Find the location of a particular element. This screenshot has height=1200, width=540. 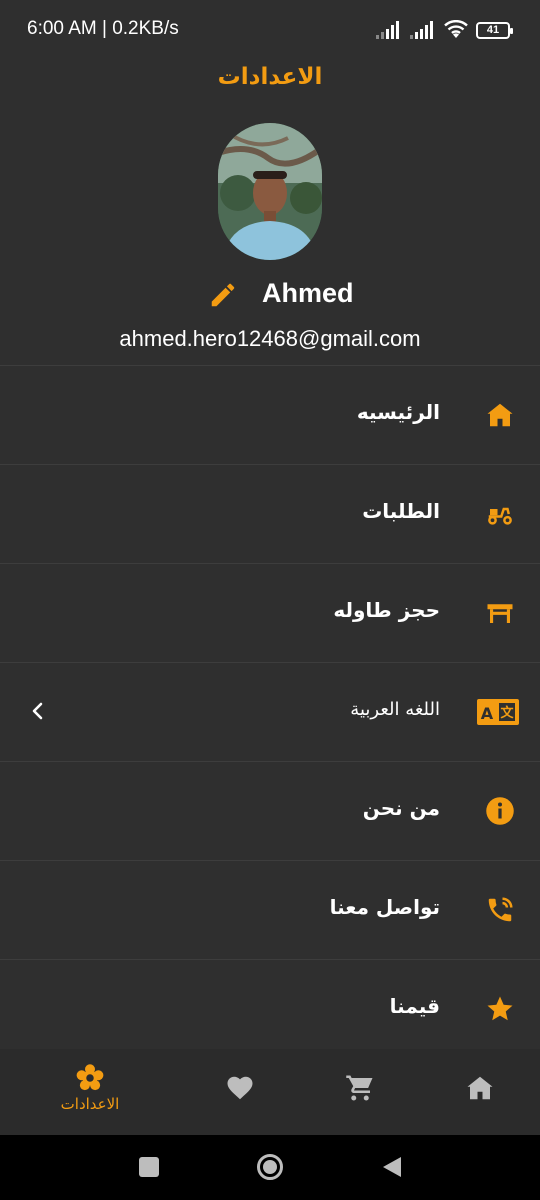

menu-item-label: تواصل معنا is located at coordinates (384, 907).